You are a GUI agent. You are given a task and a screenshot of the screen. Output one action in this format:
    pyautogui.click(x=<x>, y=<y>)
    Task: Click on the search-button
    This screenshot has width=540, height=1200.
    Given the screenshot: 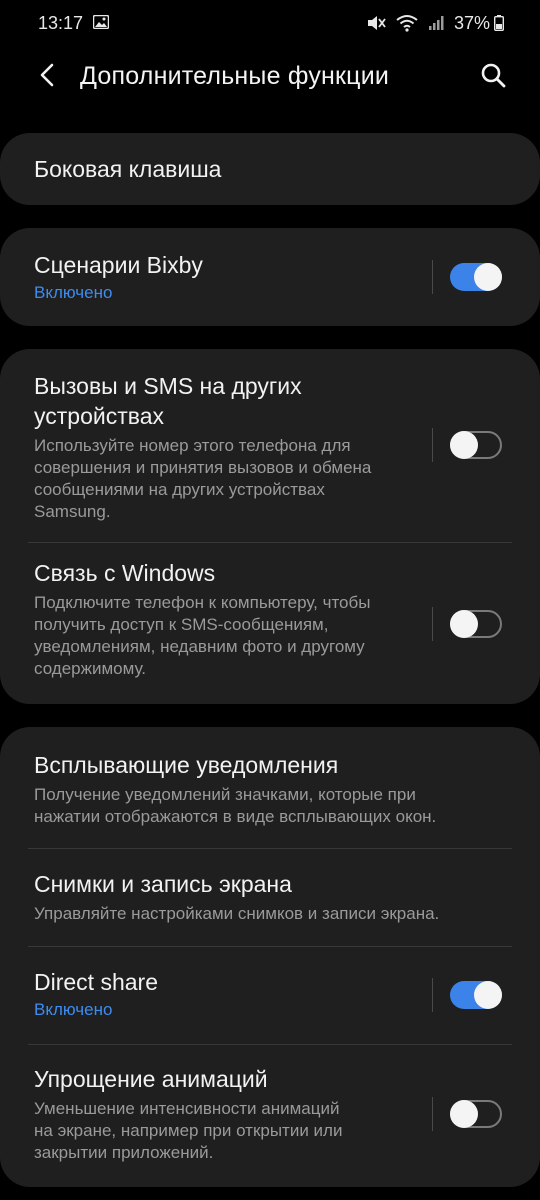 What is the action you would take?
    pyautogui.click(x=493, y=77)
    